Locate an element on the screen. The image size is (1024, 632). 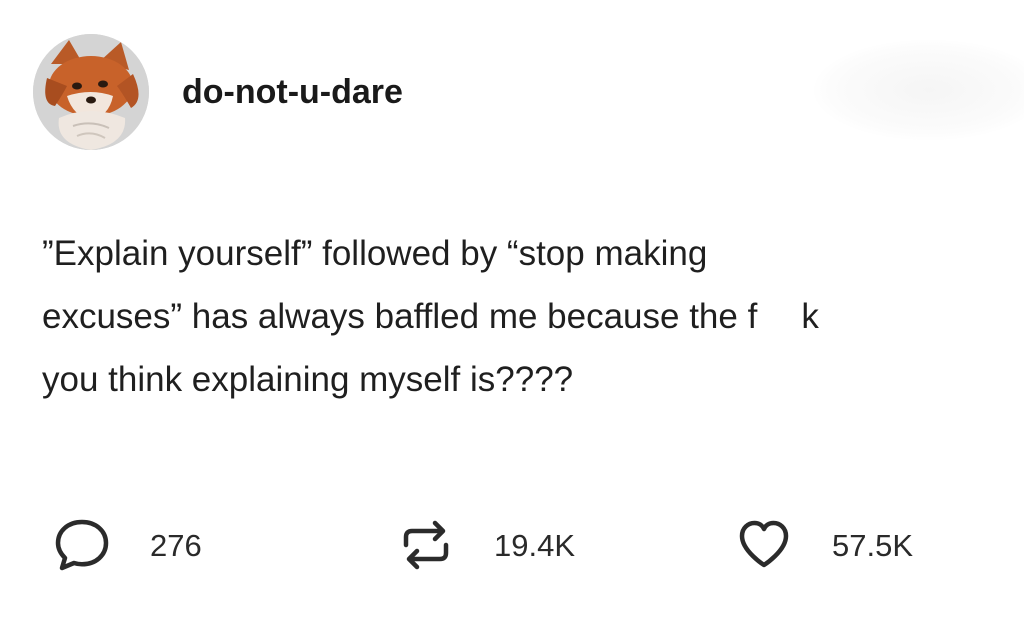
reblogs-count: 19.4K is located at coordinates (535, 545).